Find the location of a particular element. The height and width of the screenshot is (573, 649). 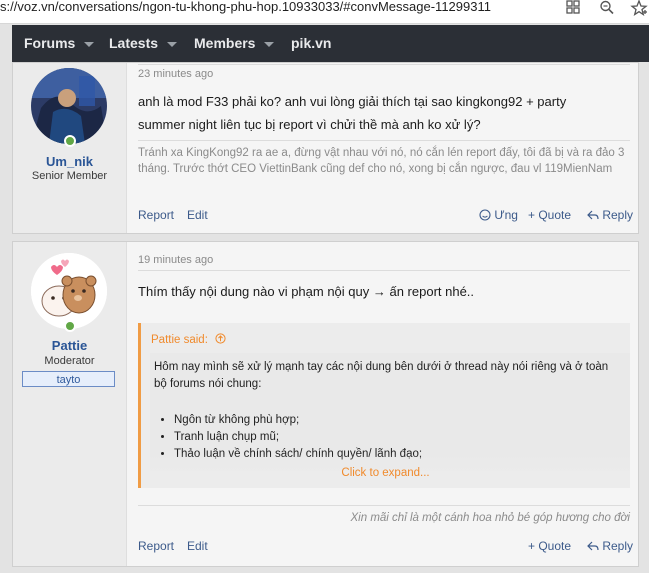

message-user-panel: Um_nik Senior Member is located at coordinates (70, 148).